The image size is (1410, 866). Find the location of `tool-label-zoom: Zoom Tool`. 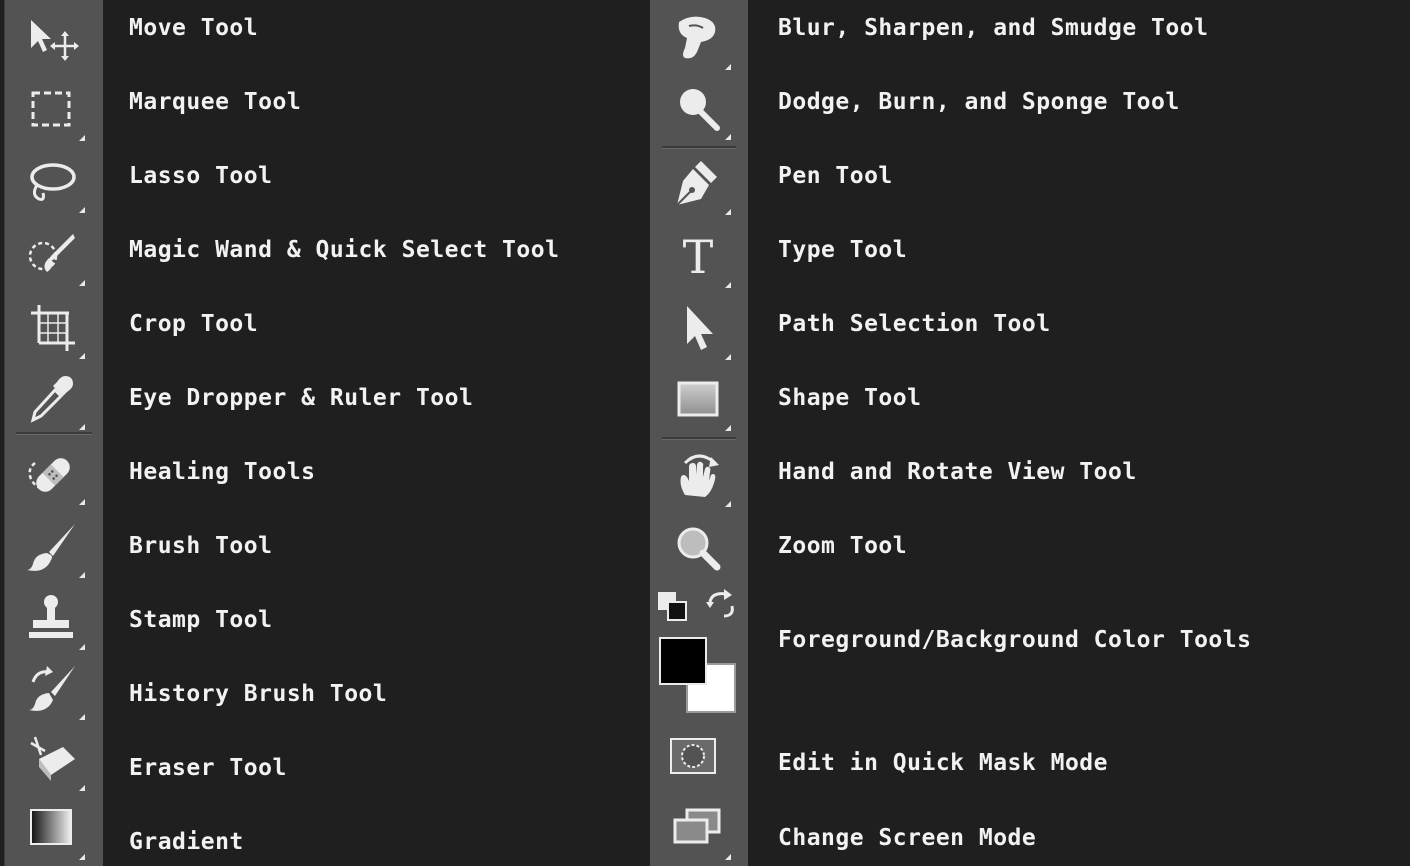

tool-label-zoom: Zoom Tool is located at coordinates (843, 546).